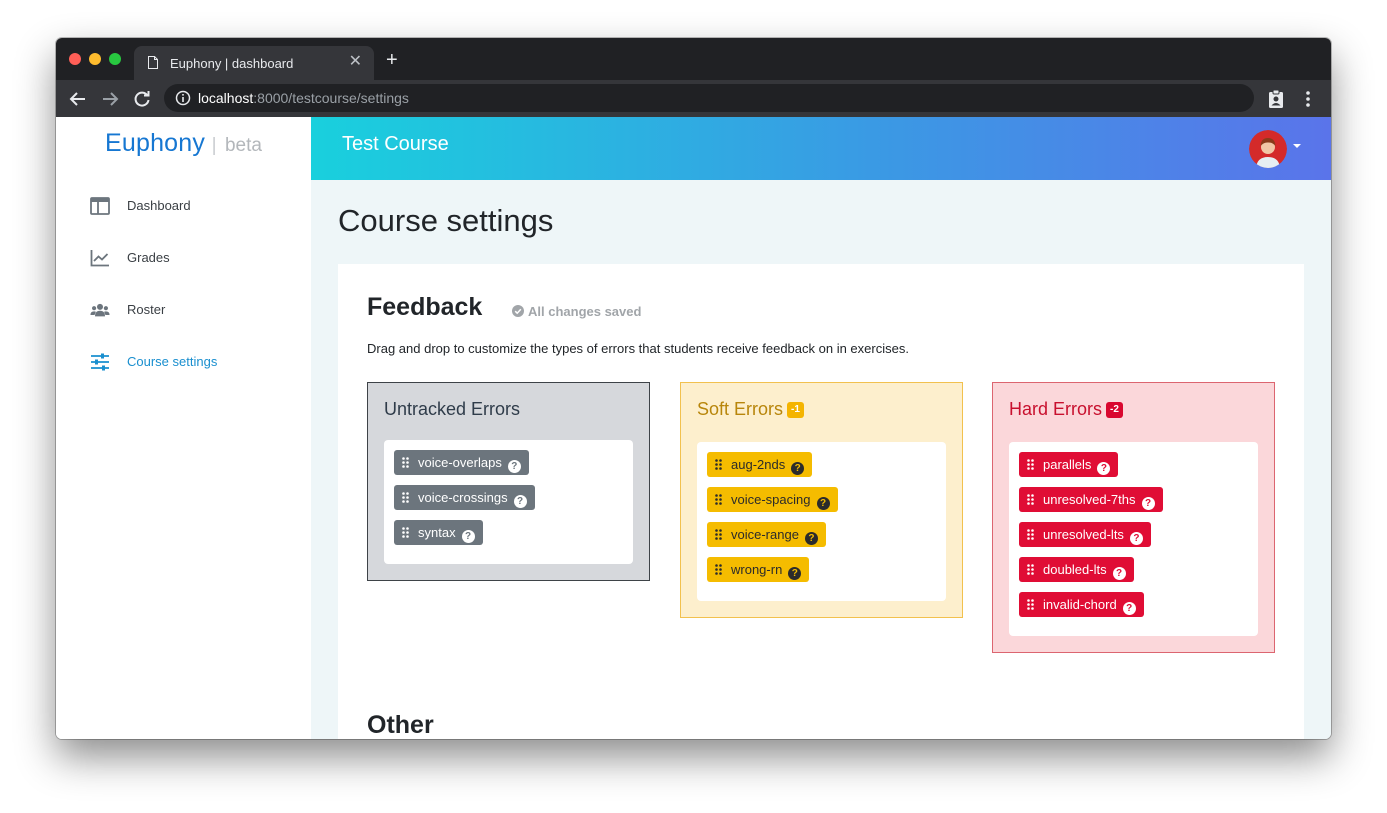  What do you see at coordinates (232, 63) in the screenshot?
I see `tab-title: Euphony | dashboard` at bounding box center [232, 63].